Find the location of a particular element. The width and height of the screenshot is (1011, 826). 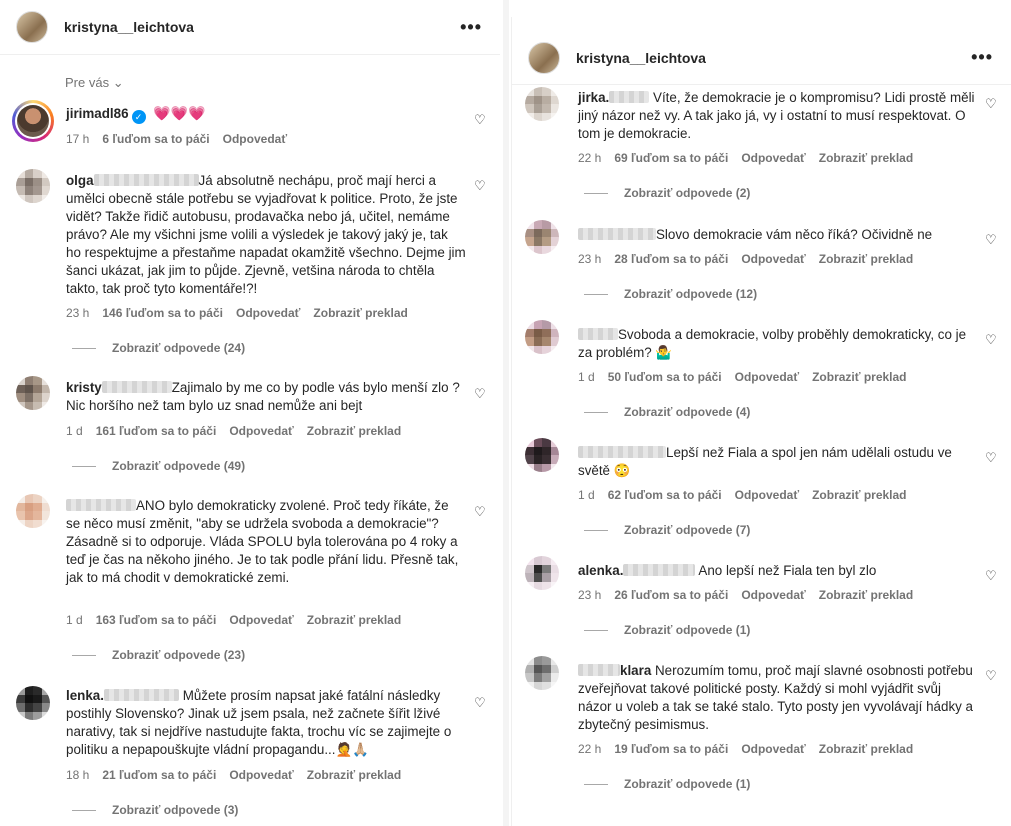

view-replies-label: Zobraziť odpovede (7) is located at coordinates (687, 530).